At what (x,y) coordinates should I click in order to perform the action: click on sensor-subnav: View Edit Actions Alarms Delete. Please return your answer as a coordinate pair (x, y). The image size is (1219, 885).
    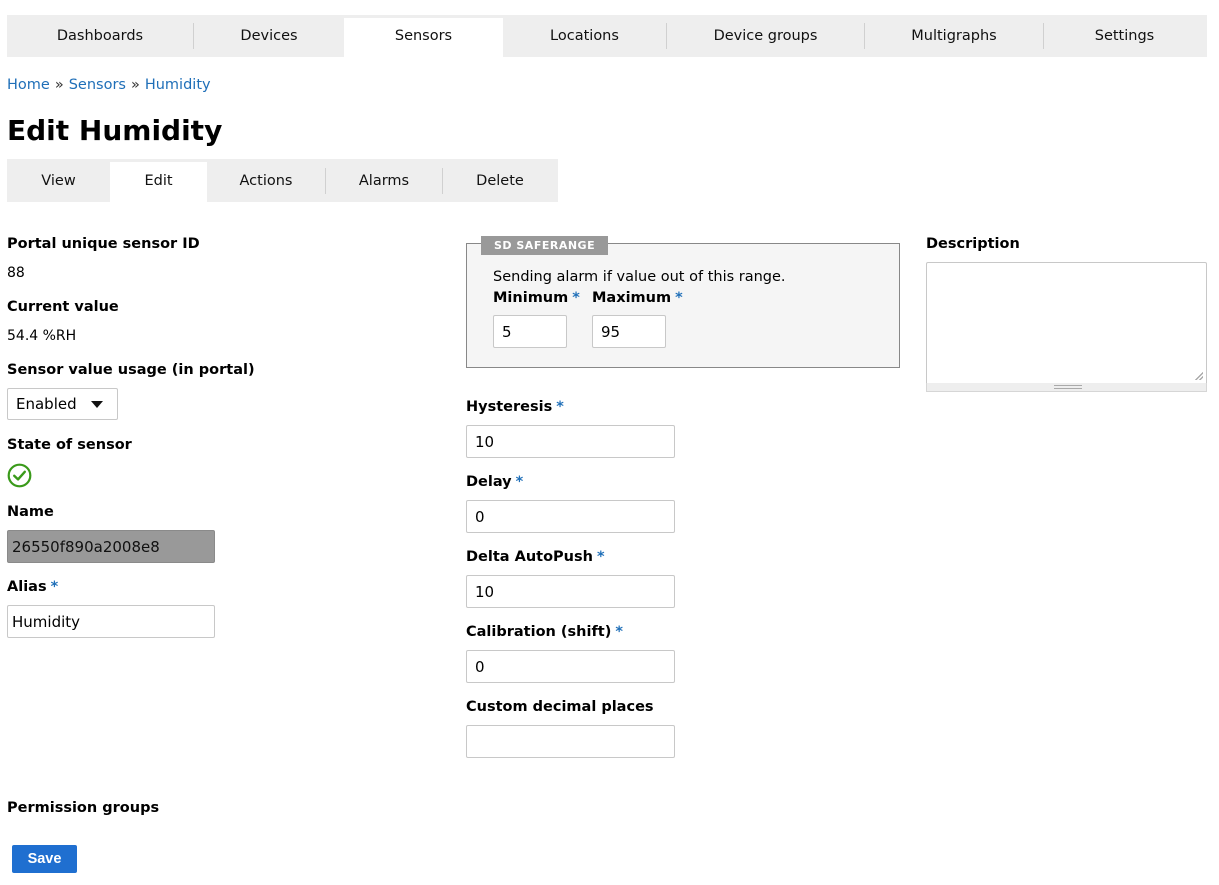
    Looking at the image, I should click on (282, 180).